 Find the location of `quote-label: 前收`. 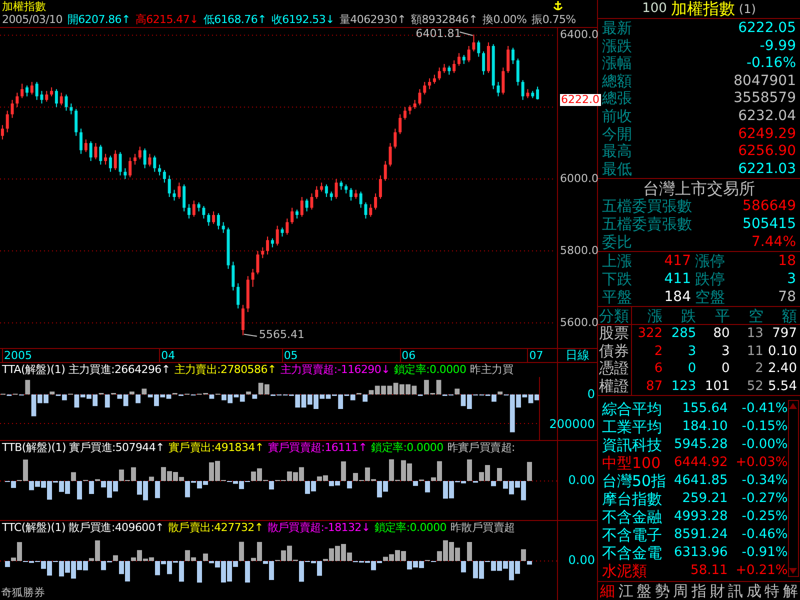

quote-label: 前收 is located at coordinates (617, 117).